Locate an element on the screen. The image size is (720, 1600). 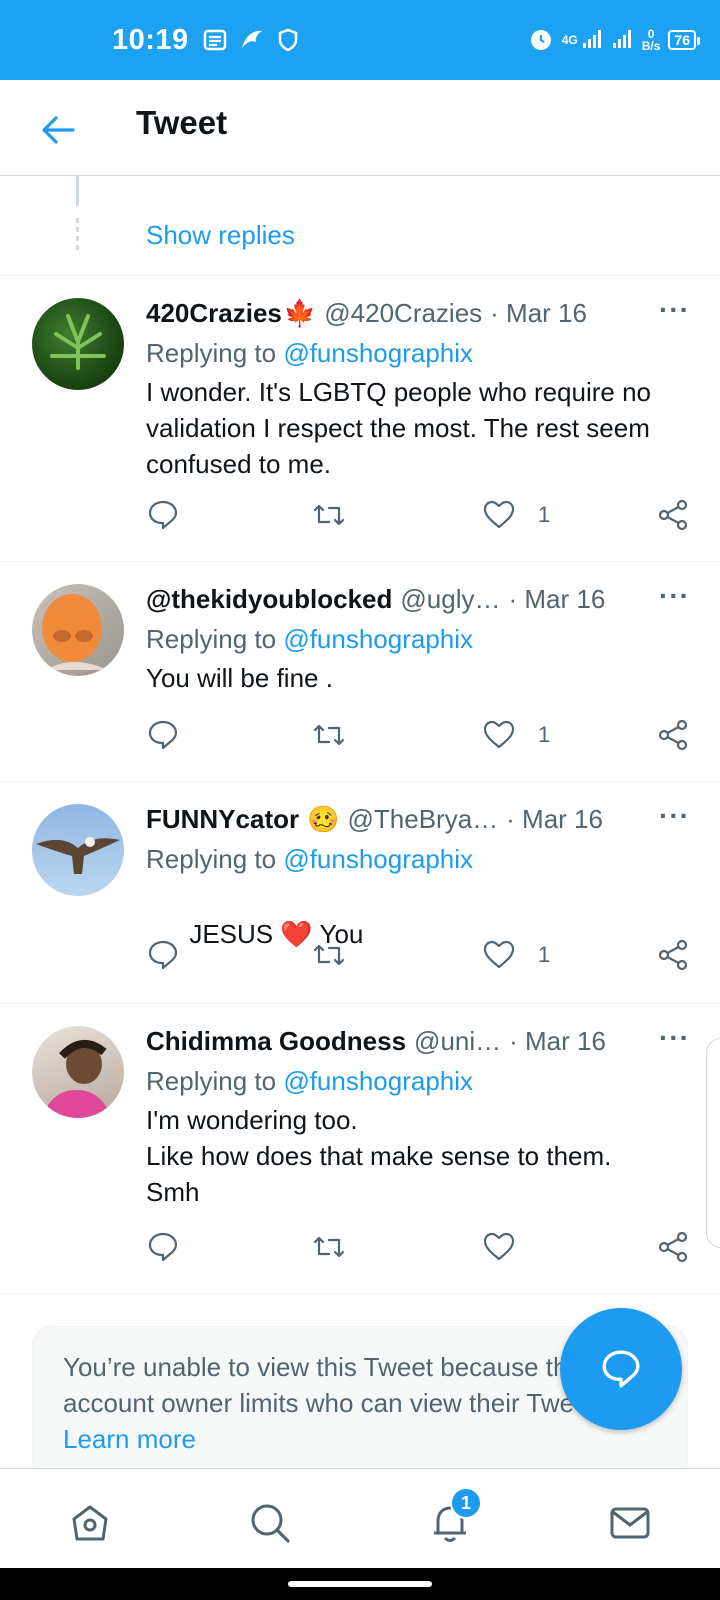
learn-more-link: Learn more is located at coordinates (129, 1439).